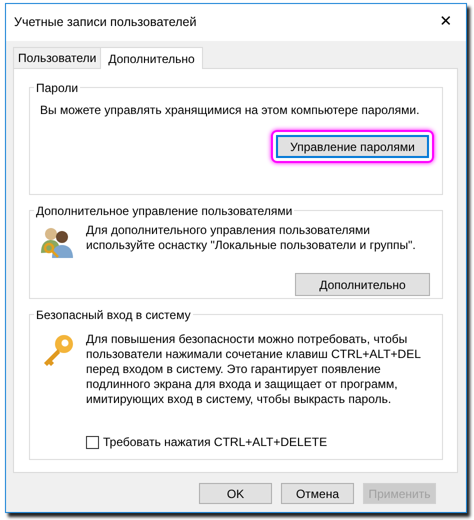  What do you see at coordinates (251, 238) in the screenshot?
I see `description-text: Для дополнительного управления пользователями используйте оснастку "Локальные пользователи и группы".` at bounding box center [251, 238].